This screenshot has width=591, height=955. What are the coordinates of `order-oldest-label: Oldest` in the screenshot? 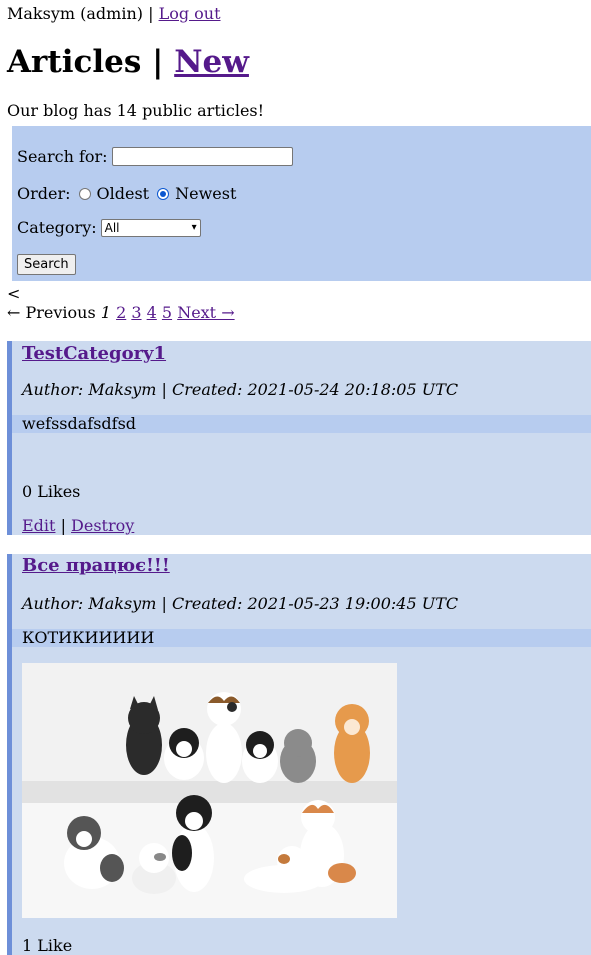 It's located at (123, 193).